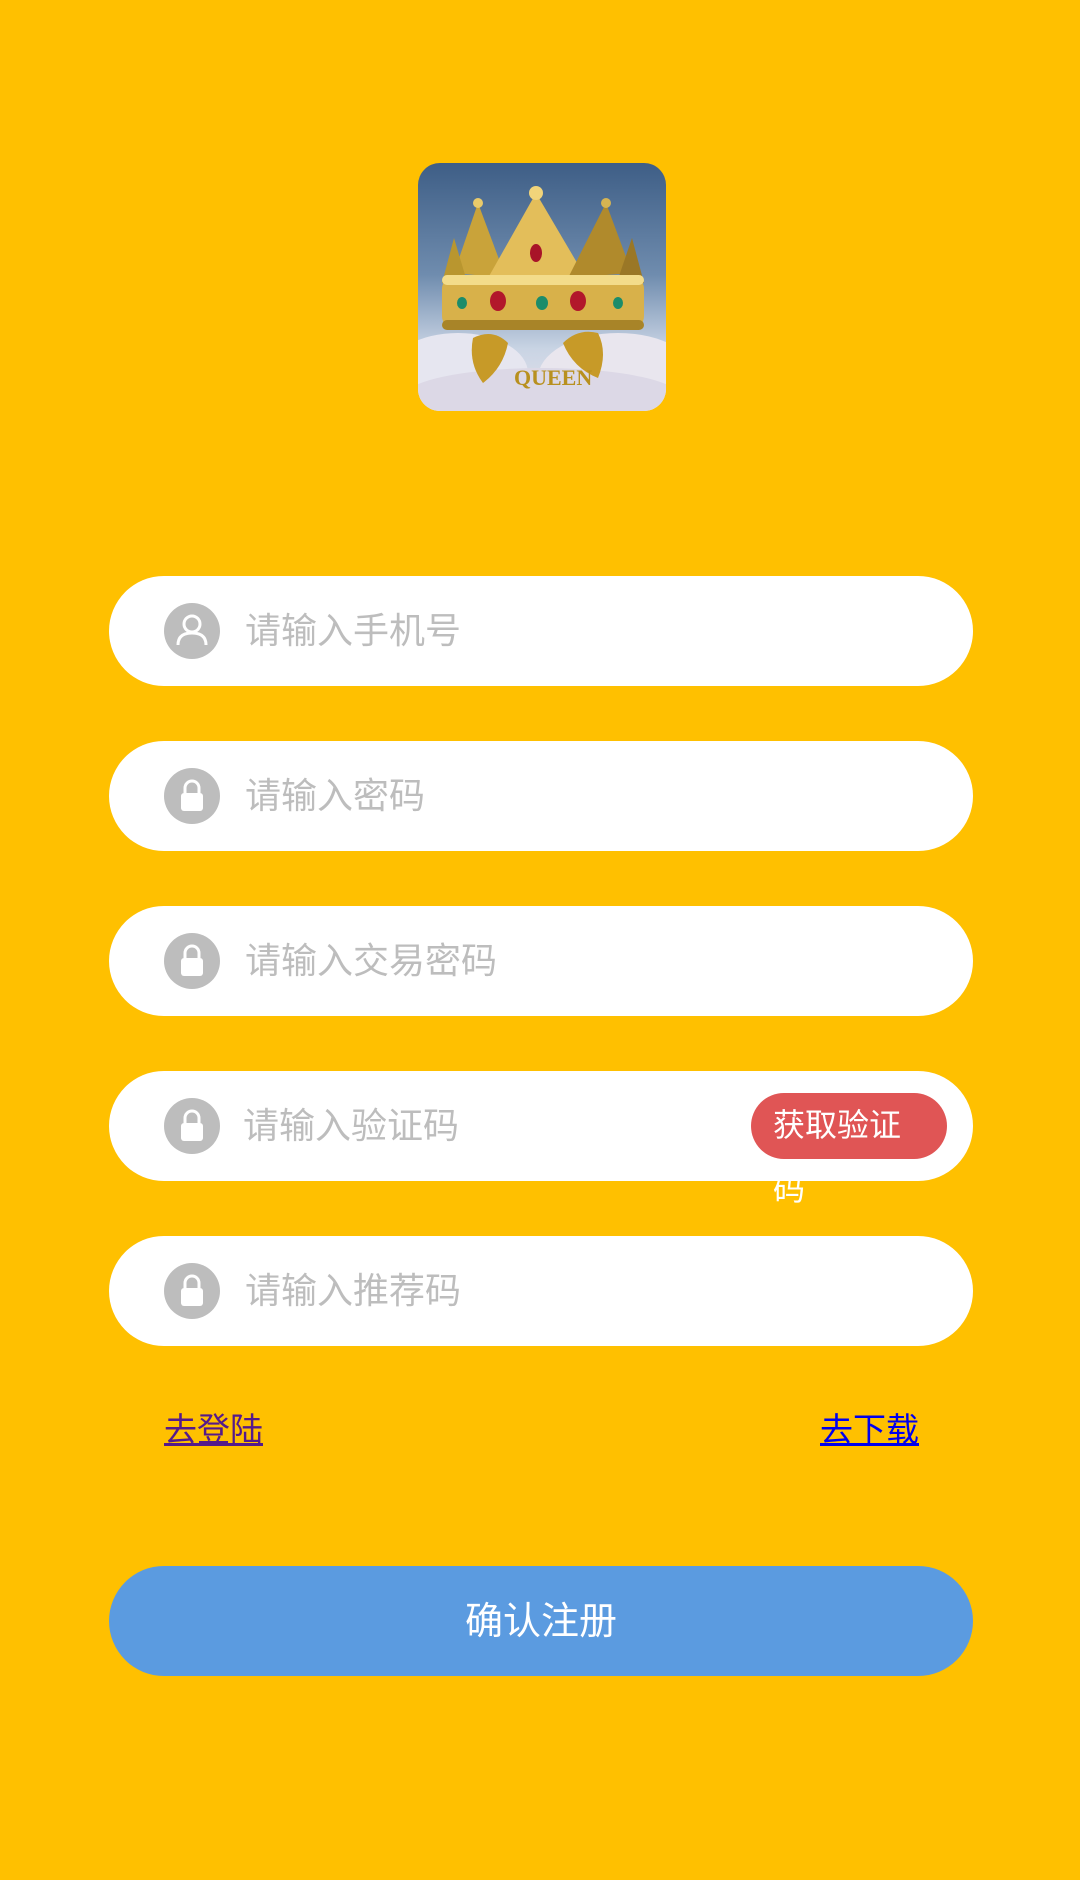 The height and width of the screenshot is (1880, 1080). I want to click on trade-password-field, so click(541, 961).